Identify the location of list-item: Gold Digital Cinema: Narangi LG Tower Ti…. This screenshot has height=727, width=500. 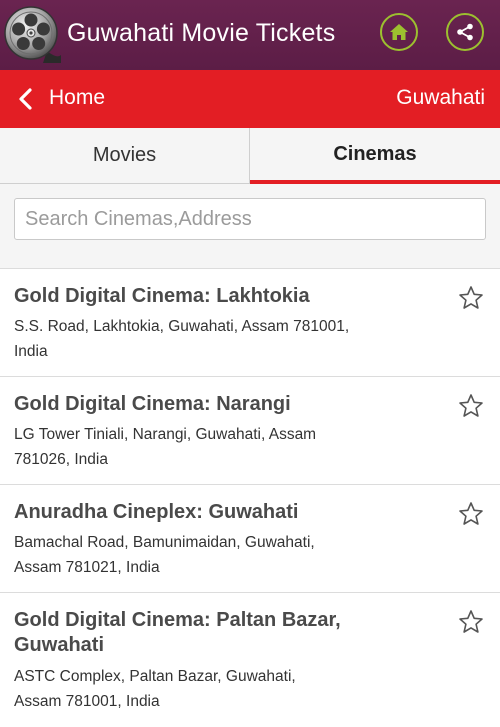
(250, 431).